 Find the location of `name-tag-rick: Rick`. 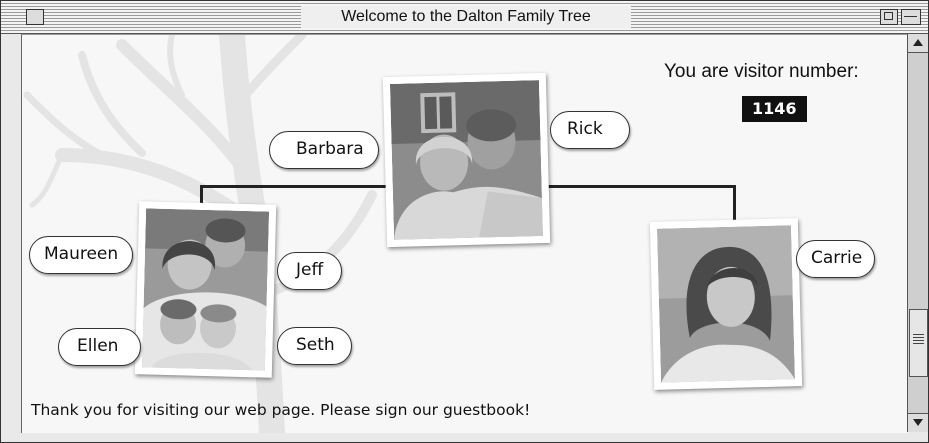

name-tag-rick: Rick is located at coordinates (590, 130).